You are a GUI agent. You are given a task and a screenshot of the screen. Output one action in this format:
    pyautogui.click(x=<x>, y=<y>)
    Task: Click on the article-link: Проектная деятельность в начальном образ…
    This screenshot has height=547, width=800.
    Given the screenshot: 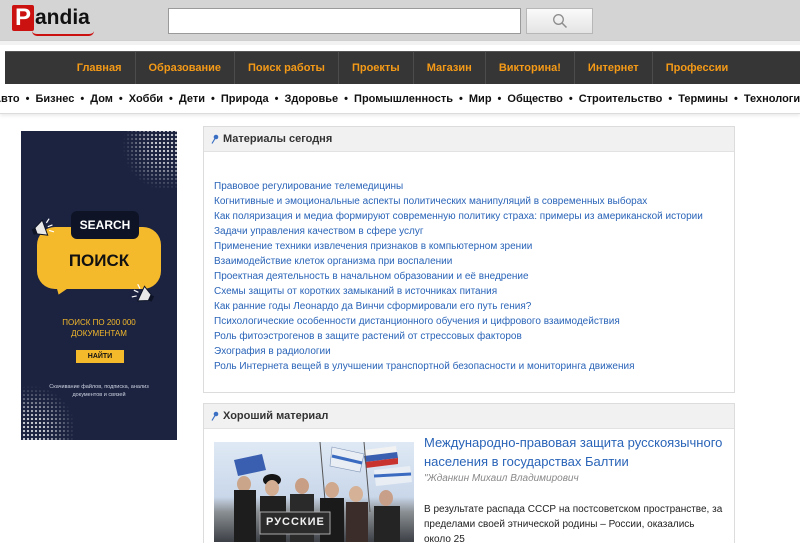 What is the action you would take?
    pyautogui.click(x=458, y=276)
    